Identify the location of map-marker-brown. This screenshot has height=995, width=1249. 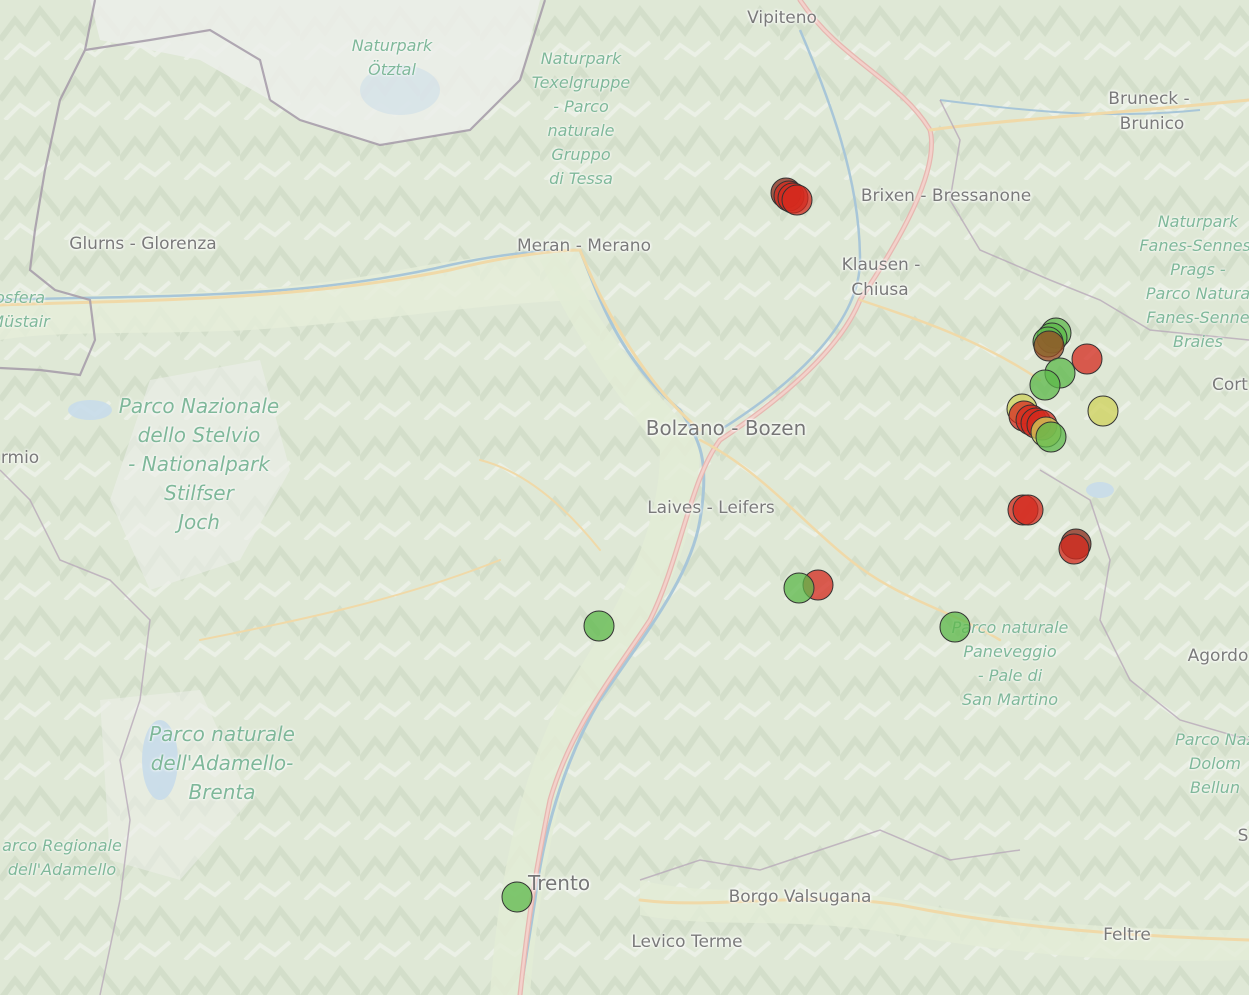
(1049, 346).